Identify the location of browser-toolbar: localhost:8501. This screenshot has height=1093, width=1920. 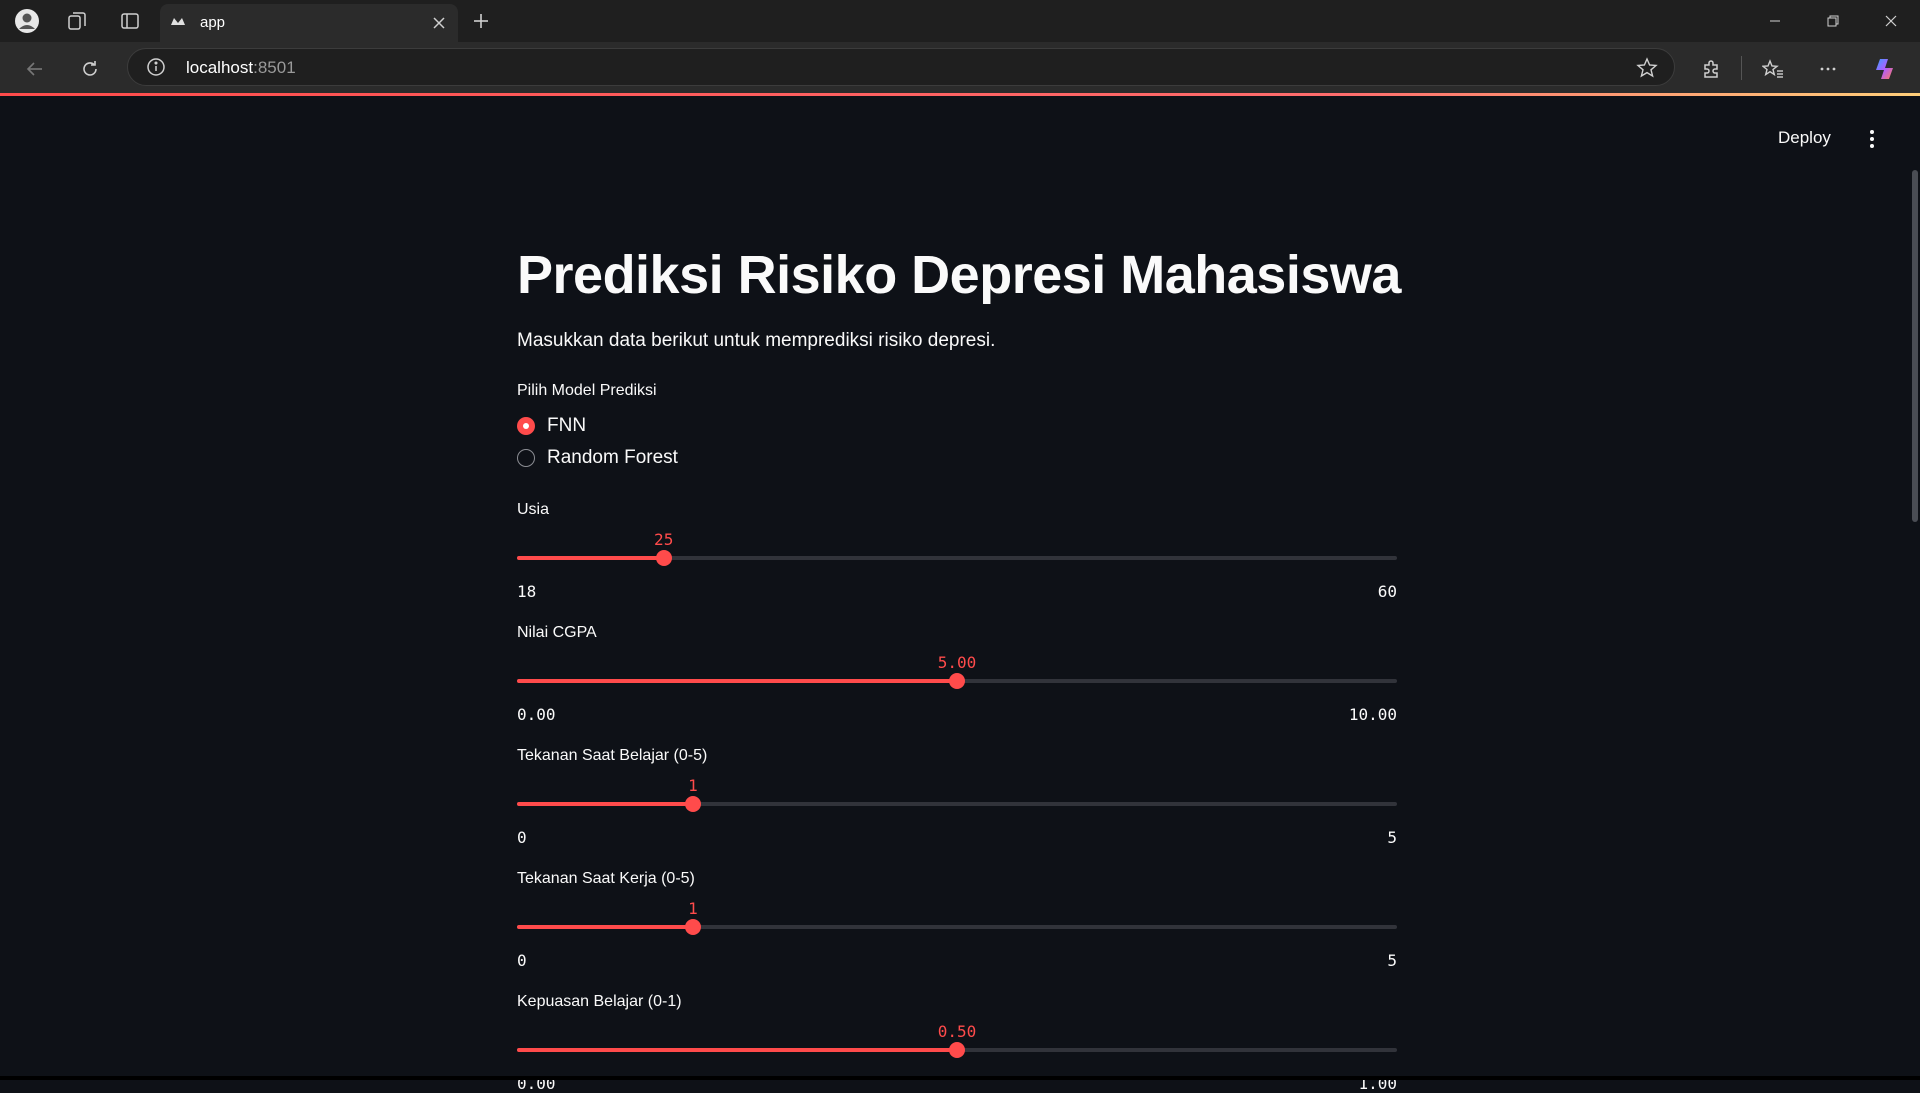
(960, 68).